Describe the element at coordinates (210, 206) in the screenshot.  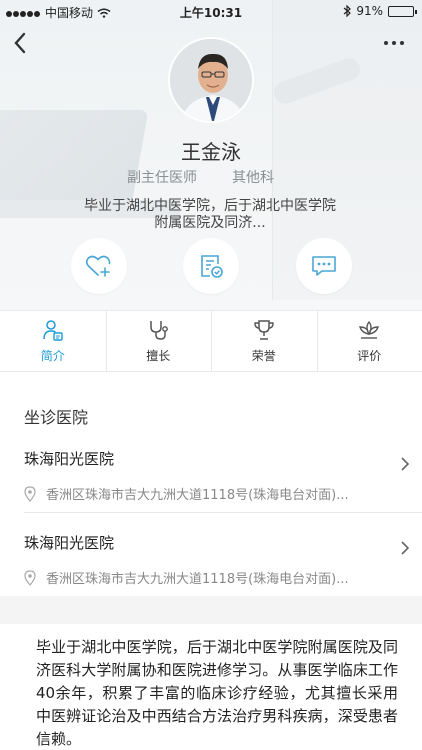
I see `bio-line: 毕业于湖北中医学院，后于湖北中医学院` at that location.